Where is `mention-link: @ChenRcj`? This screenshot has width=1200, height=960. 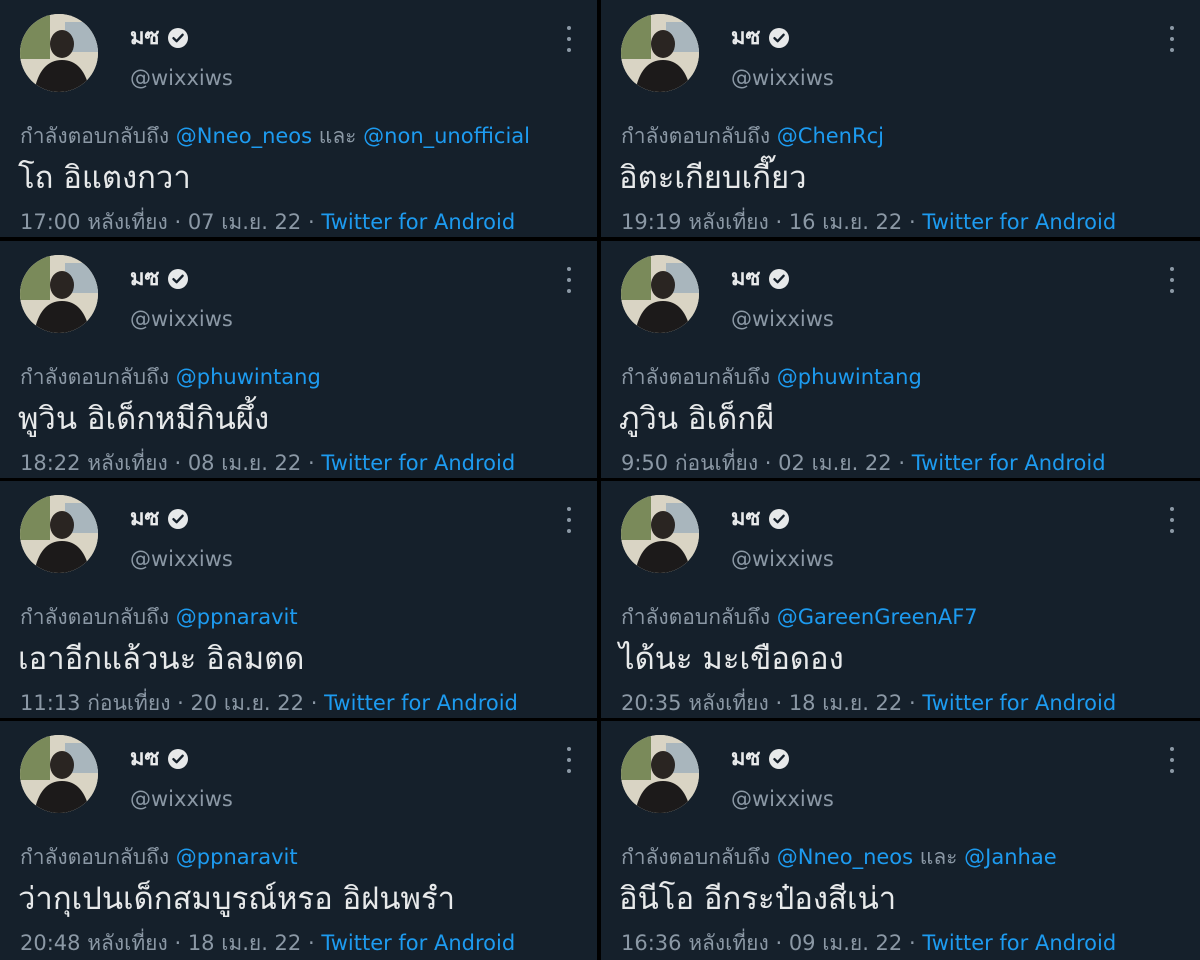
mention-link: @ChenRcj is located at coordinates (830, 136).